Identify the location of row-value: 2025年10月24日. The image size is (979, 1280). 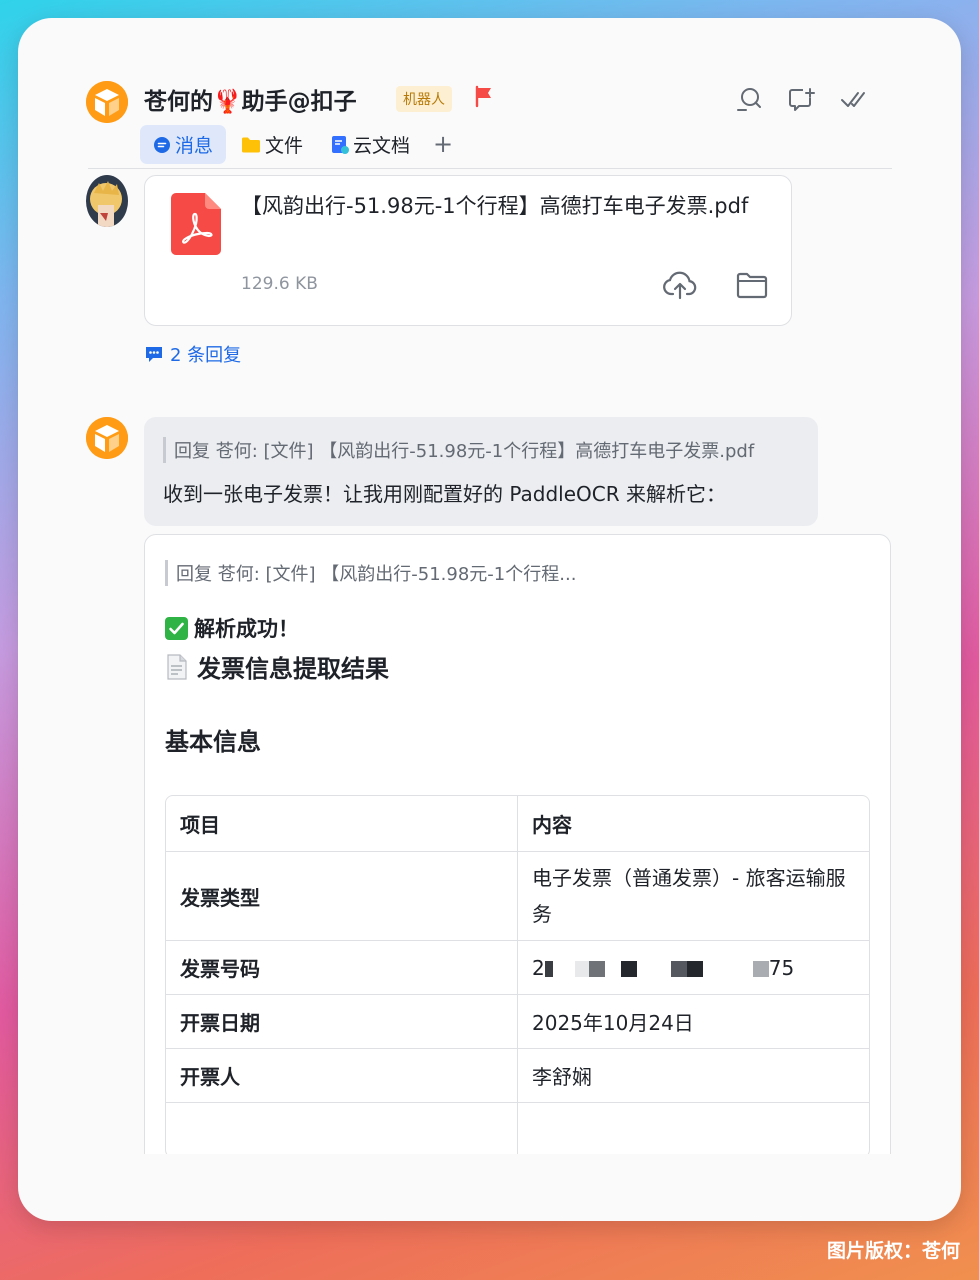
(693, 1022).